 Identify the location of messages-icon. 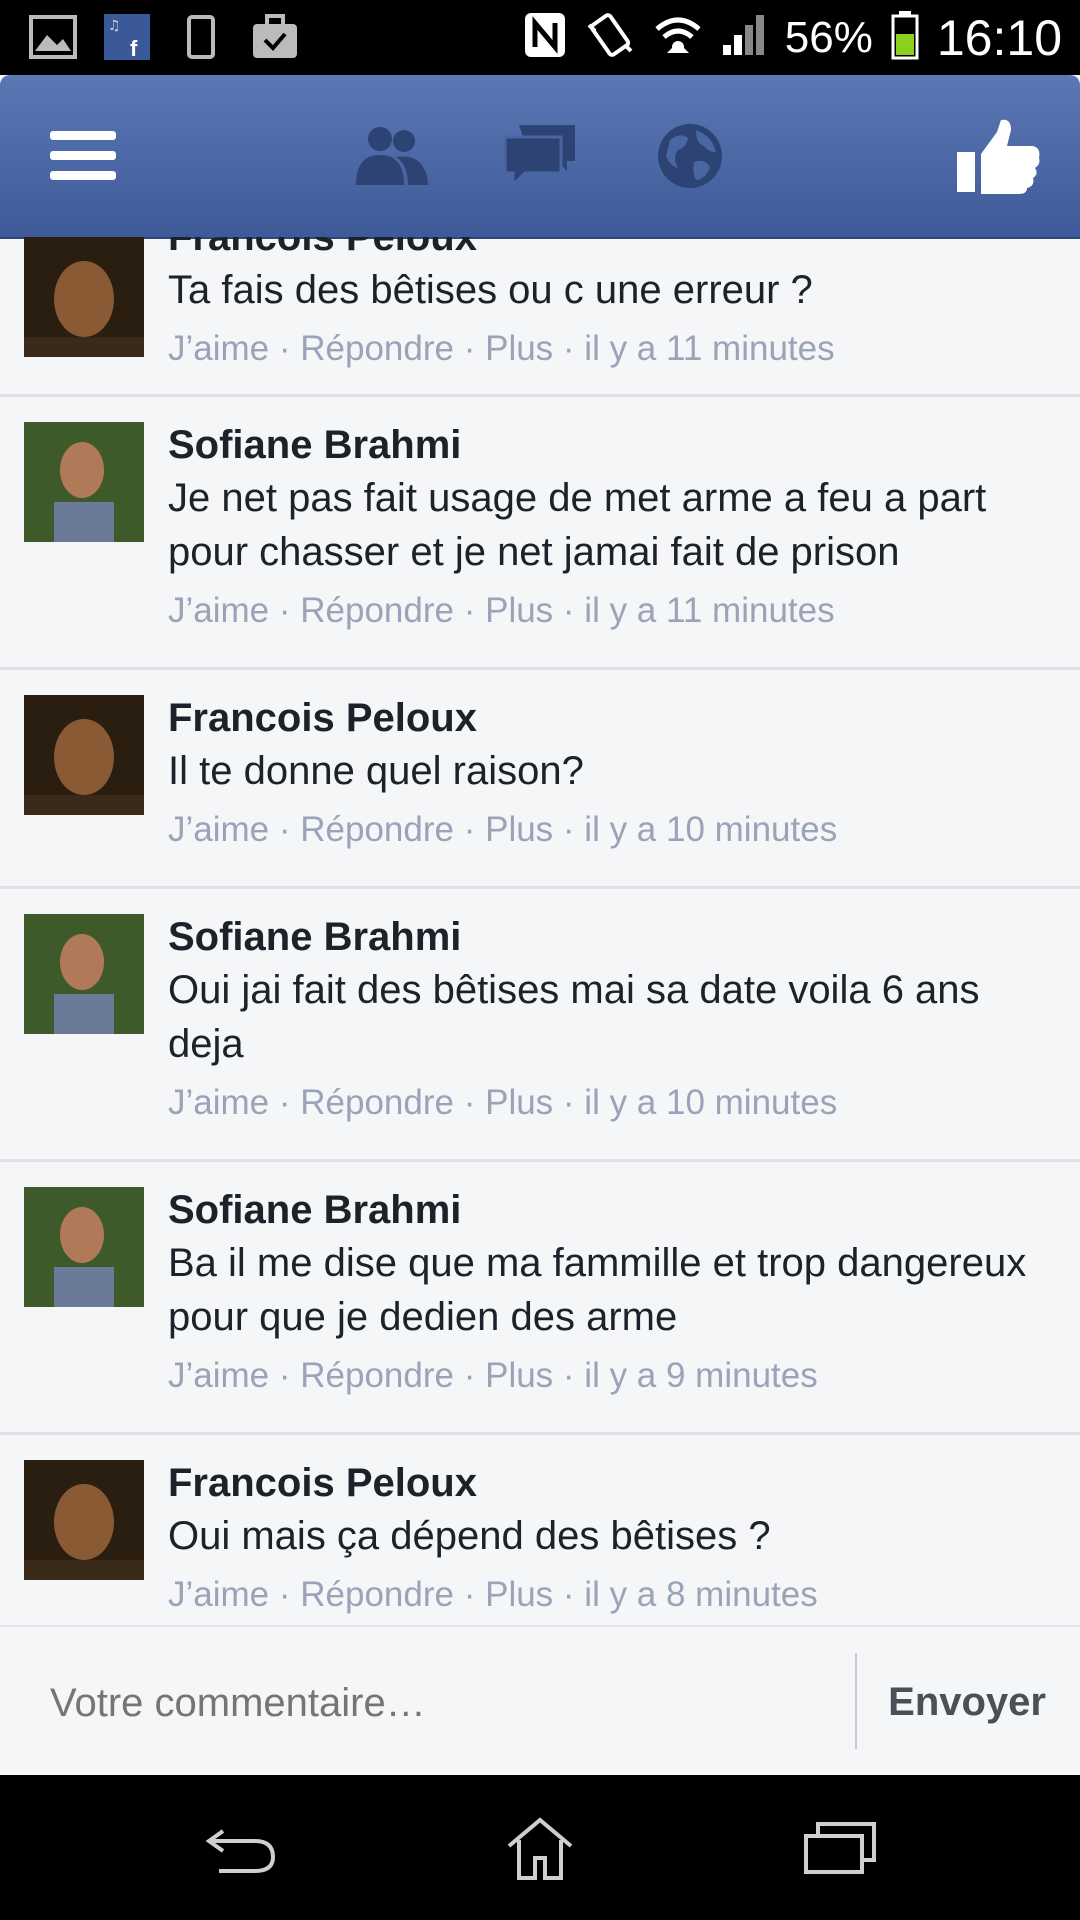
(540, 156).